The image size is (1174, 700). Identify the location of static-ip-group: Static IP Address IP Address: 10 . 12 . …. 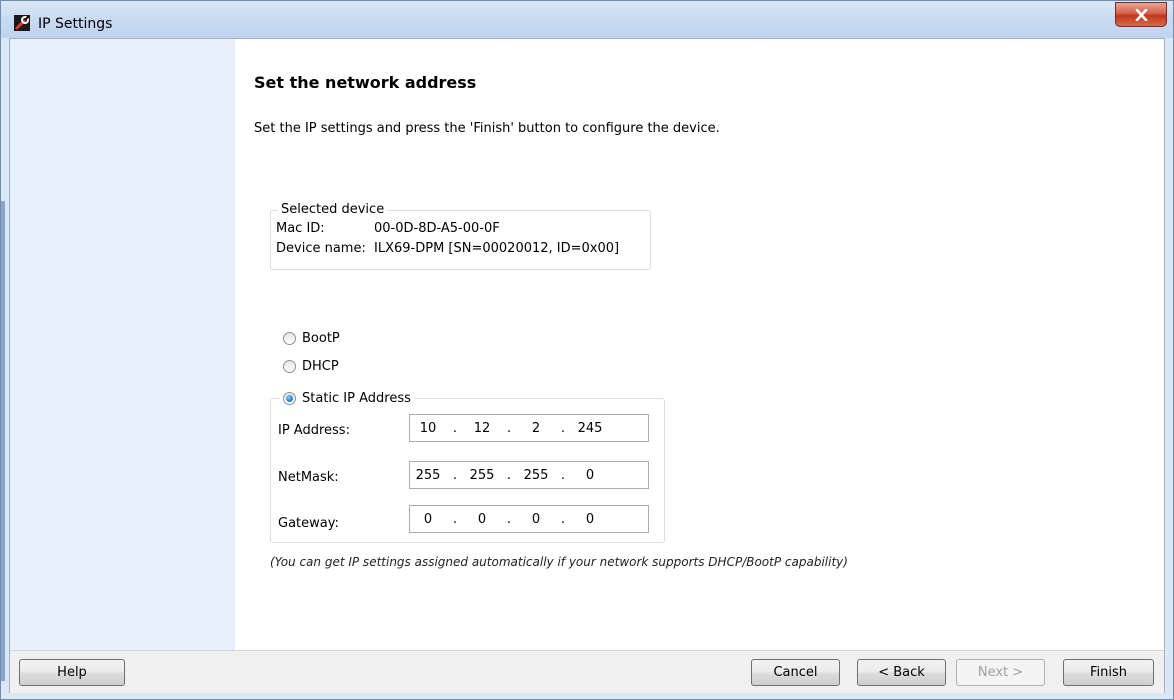
(467, 466).